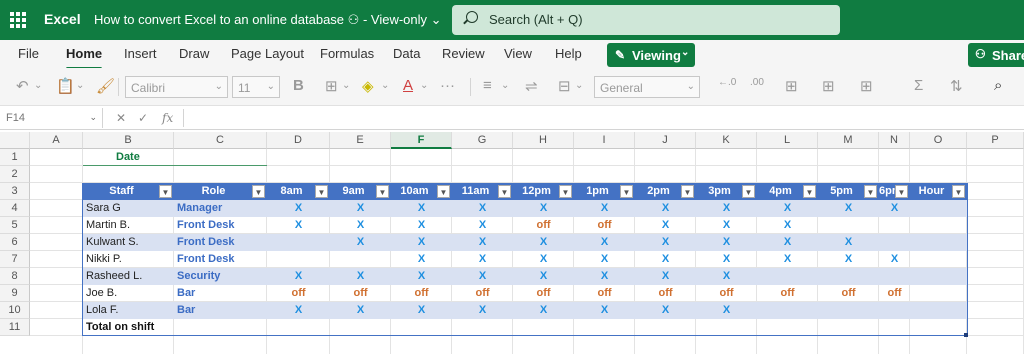  I want to click on row-header-2: 2, so click(15, 174).